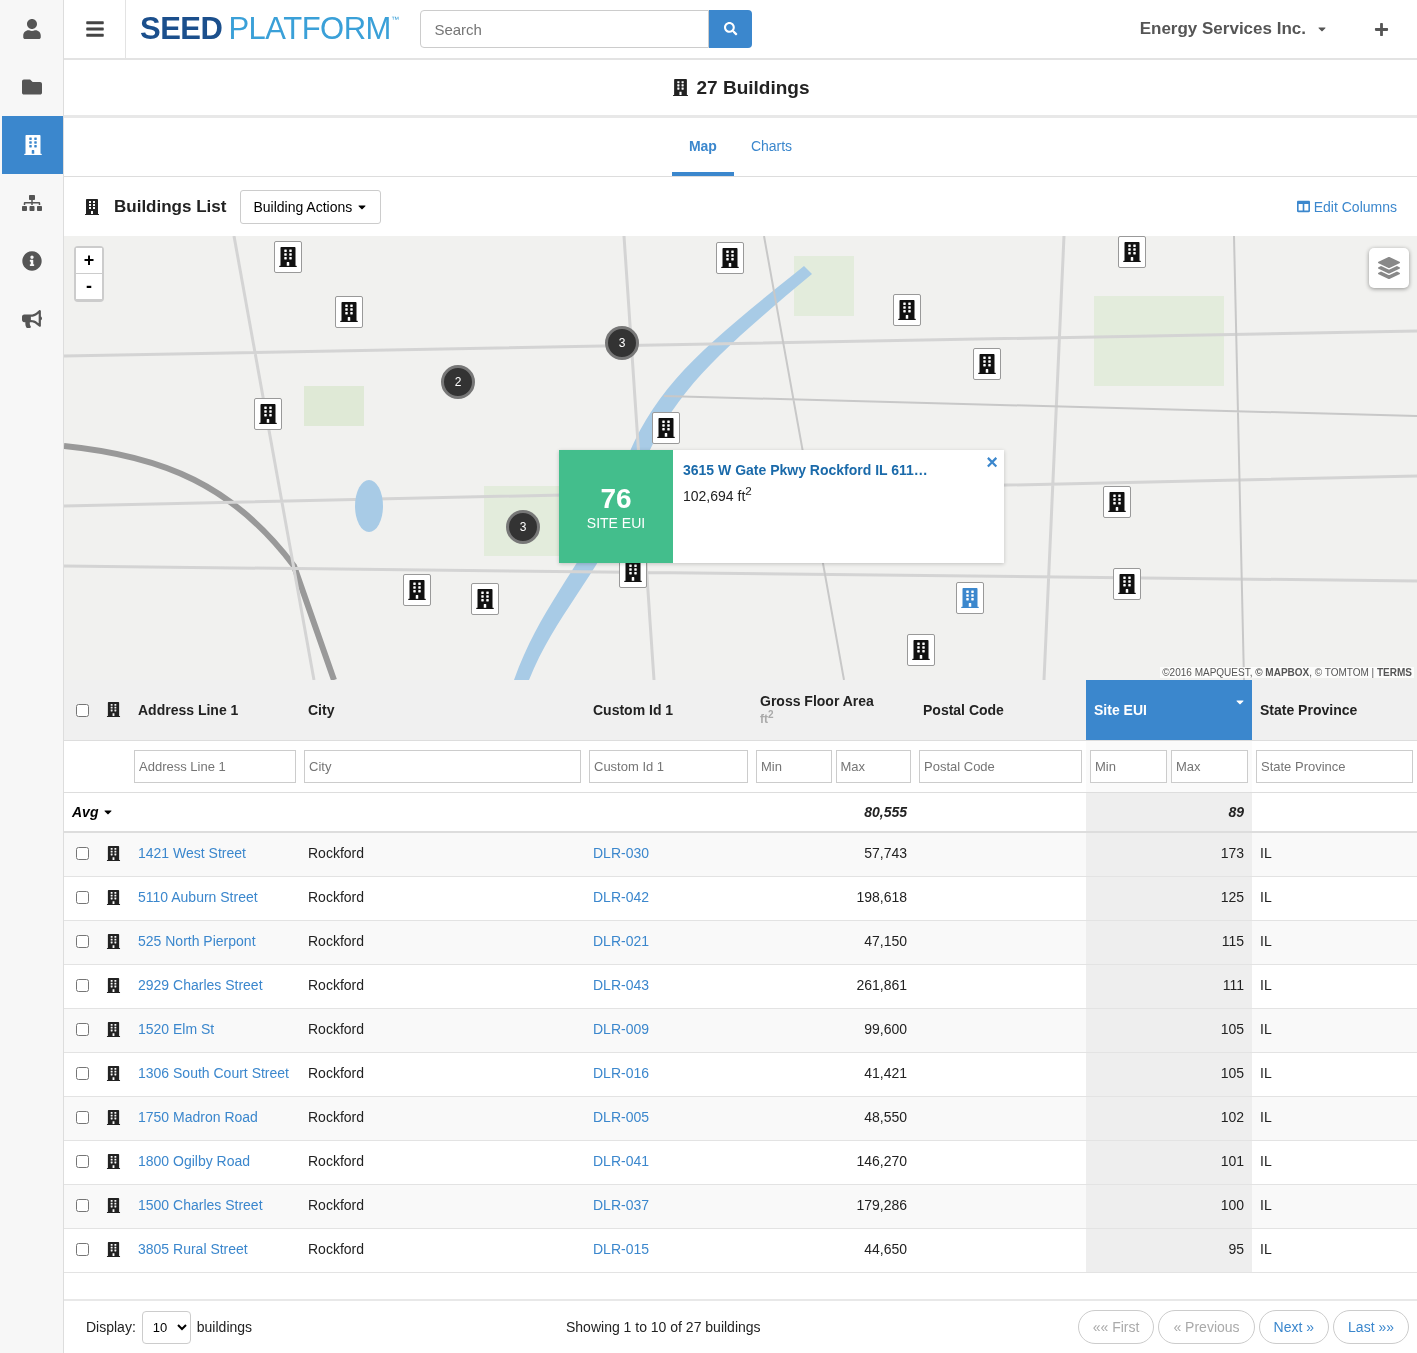  I want to click on organization-dropdown: Energy Services Inc., so click(1233, 29).